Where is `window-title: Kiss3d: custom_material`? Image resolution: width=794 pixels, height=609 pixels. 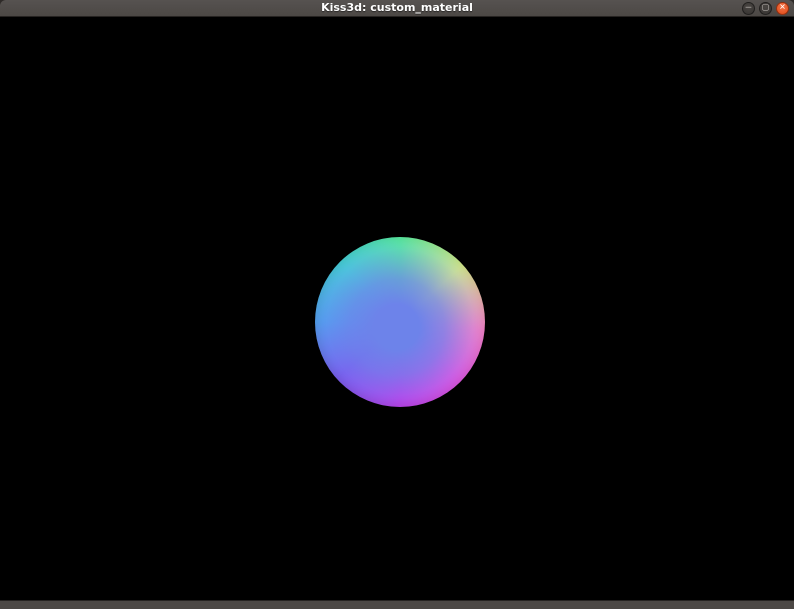 window-title: Kiss3d: custom_material is located at coordinates (397, 7).